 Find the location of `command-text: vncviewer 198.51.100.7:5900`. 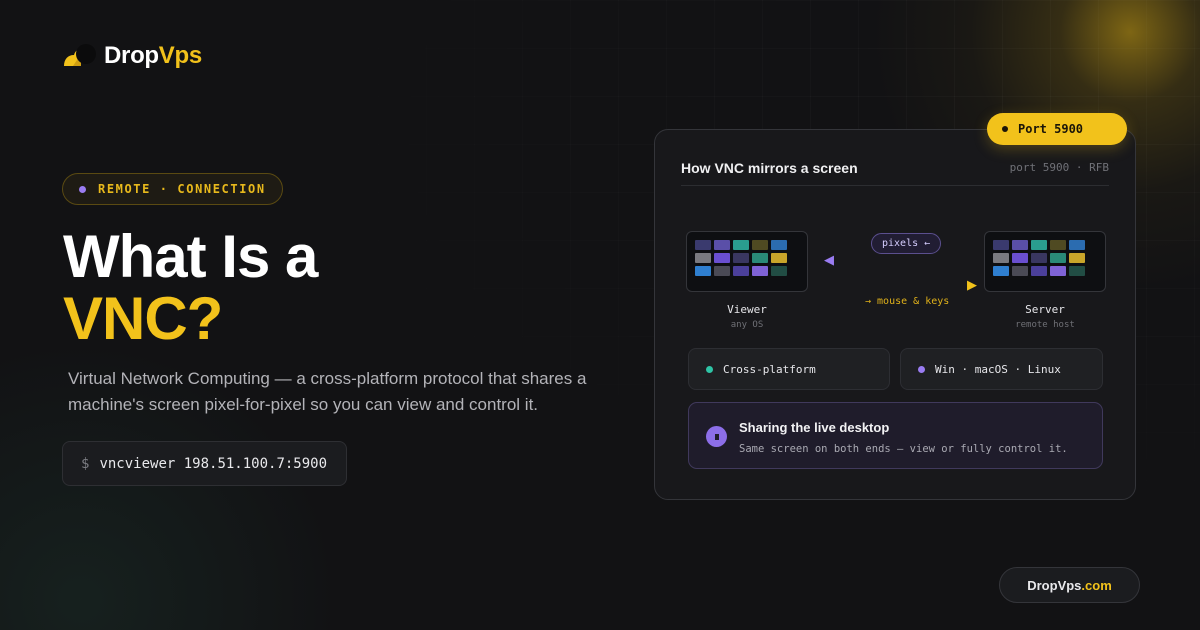

command-text: vncviewer 198.51.100.7:5900 is located at coordinates (213, 463).